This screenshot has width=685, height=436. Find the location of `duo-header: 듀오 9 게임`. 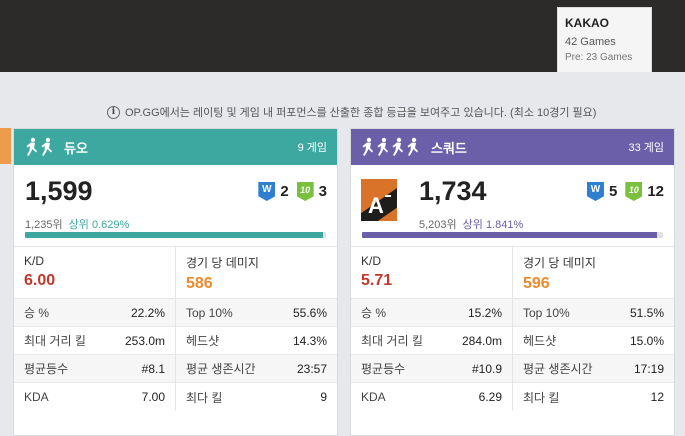

duo-header: 듀오 9 게임 is located at coordinates (175, 147).